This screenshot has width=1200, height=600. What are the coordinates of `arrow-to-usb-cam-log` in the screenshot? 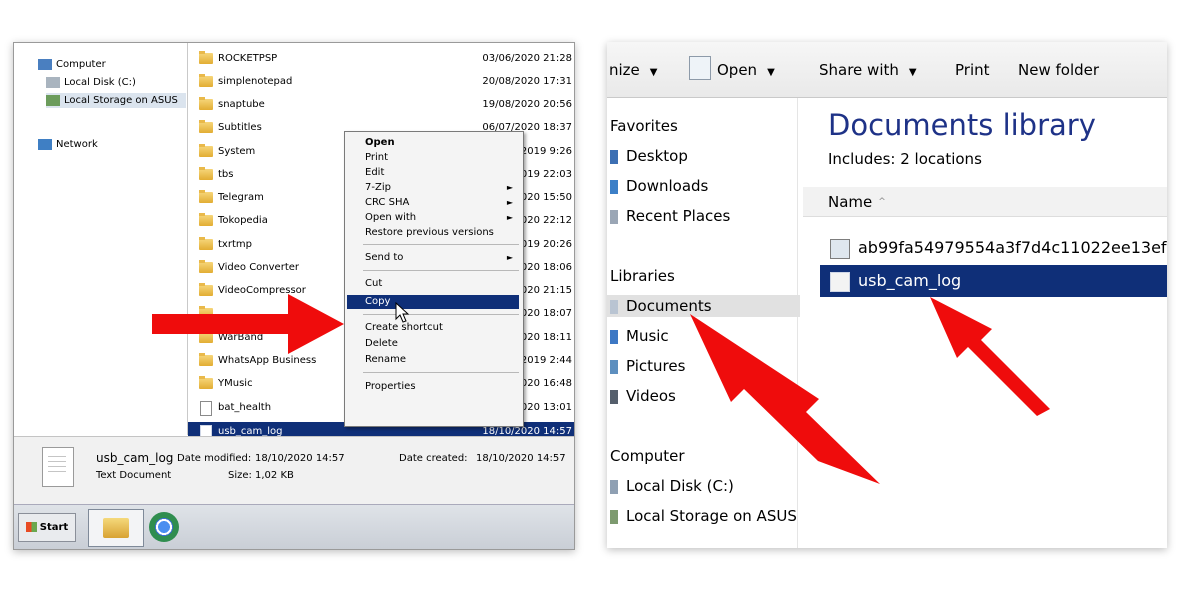 It's located at (990, 356).